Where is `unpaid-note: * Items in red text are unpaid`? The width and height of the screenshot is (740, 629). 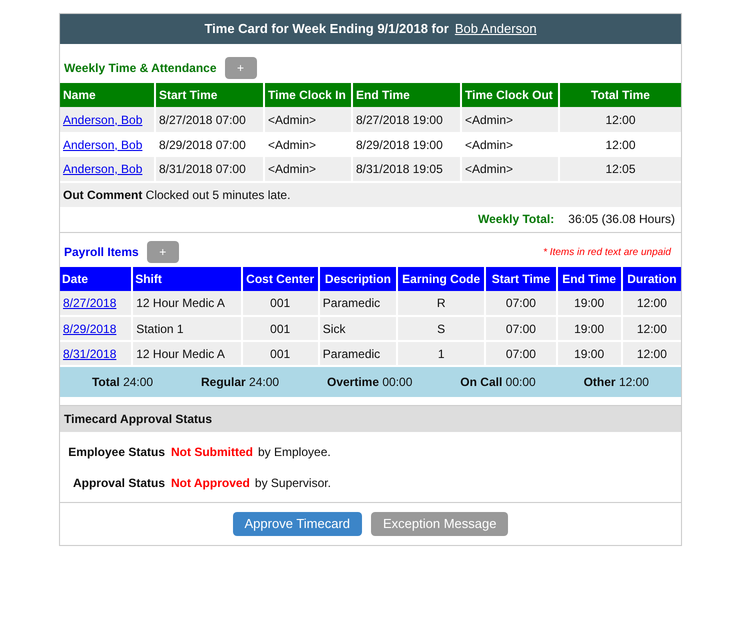
unpaid-note: * Items in red text are unpaid is located at coordinates (607, 253).